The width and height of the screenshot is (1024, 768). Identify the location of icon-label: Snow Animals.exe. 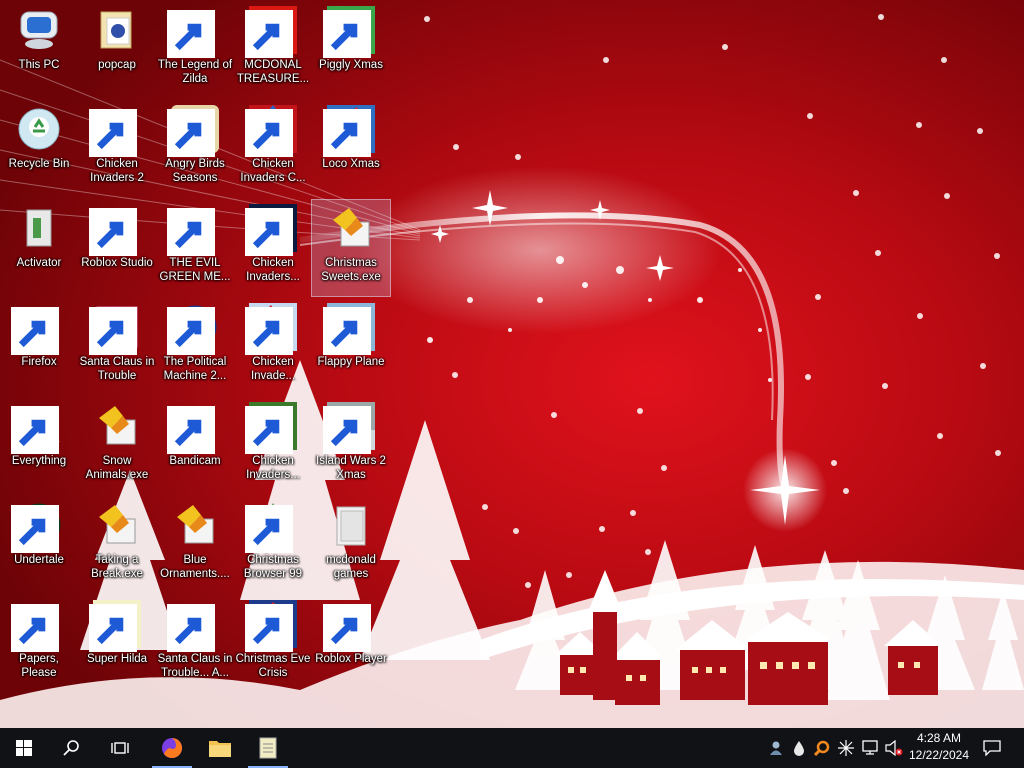
(117, 468).